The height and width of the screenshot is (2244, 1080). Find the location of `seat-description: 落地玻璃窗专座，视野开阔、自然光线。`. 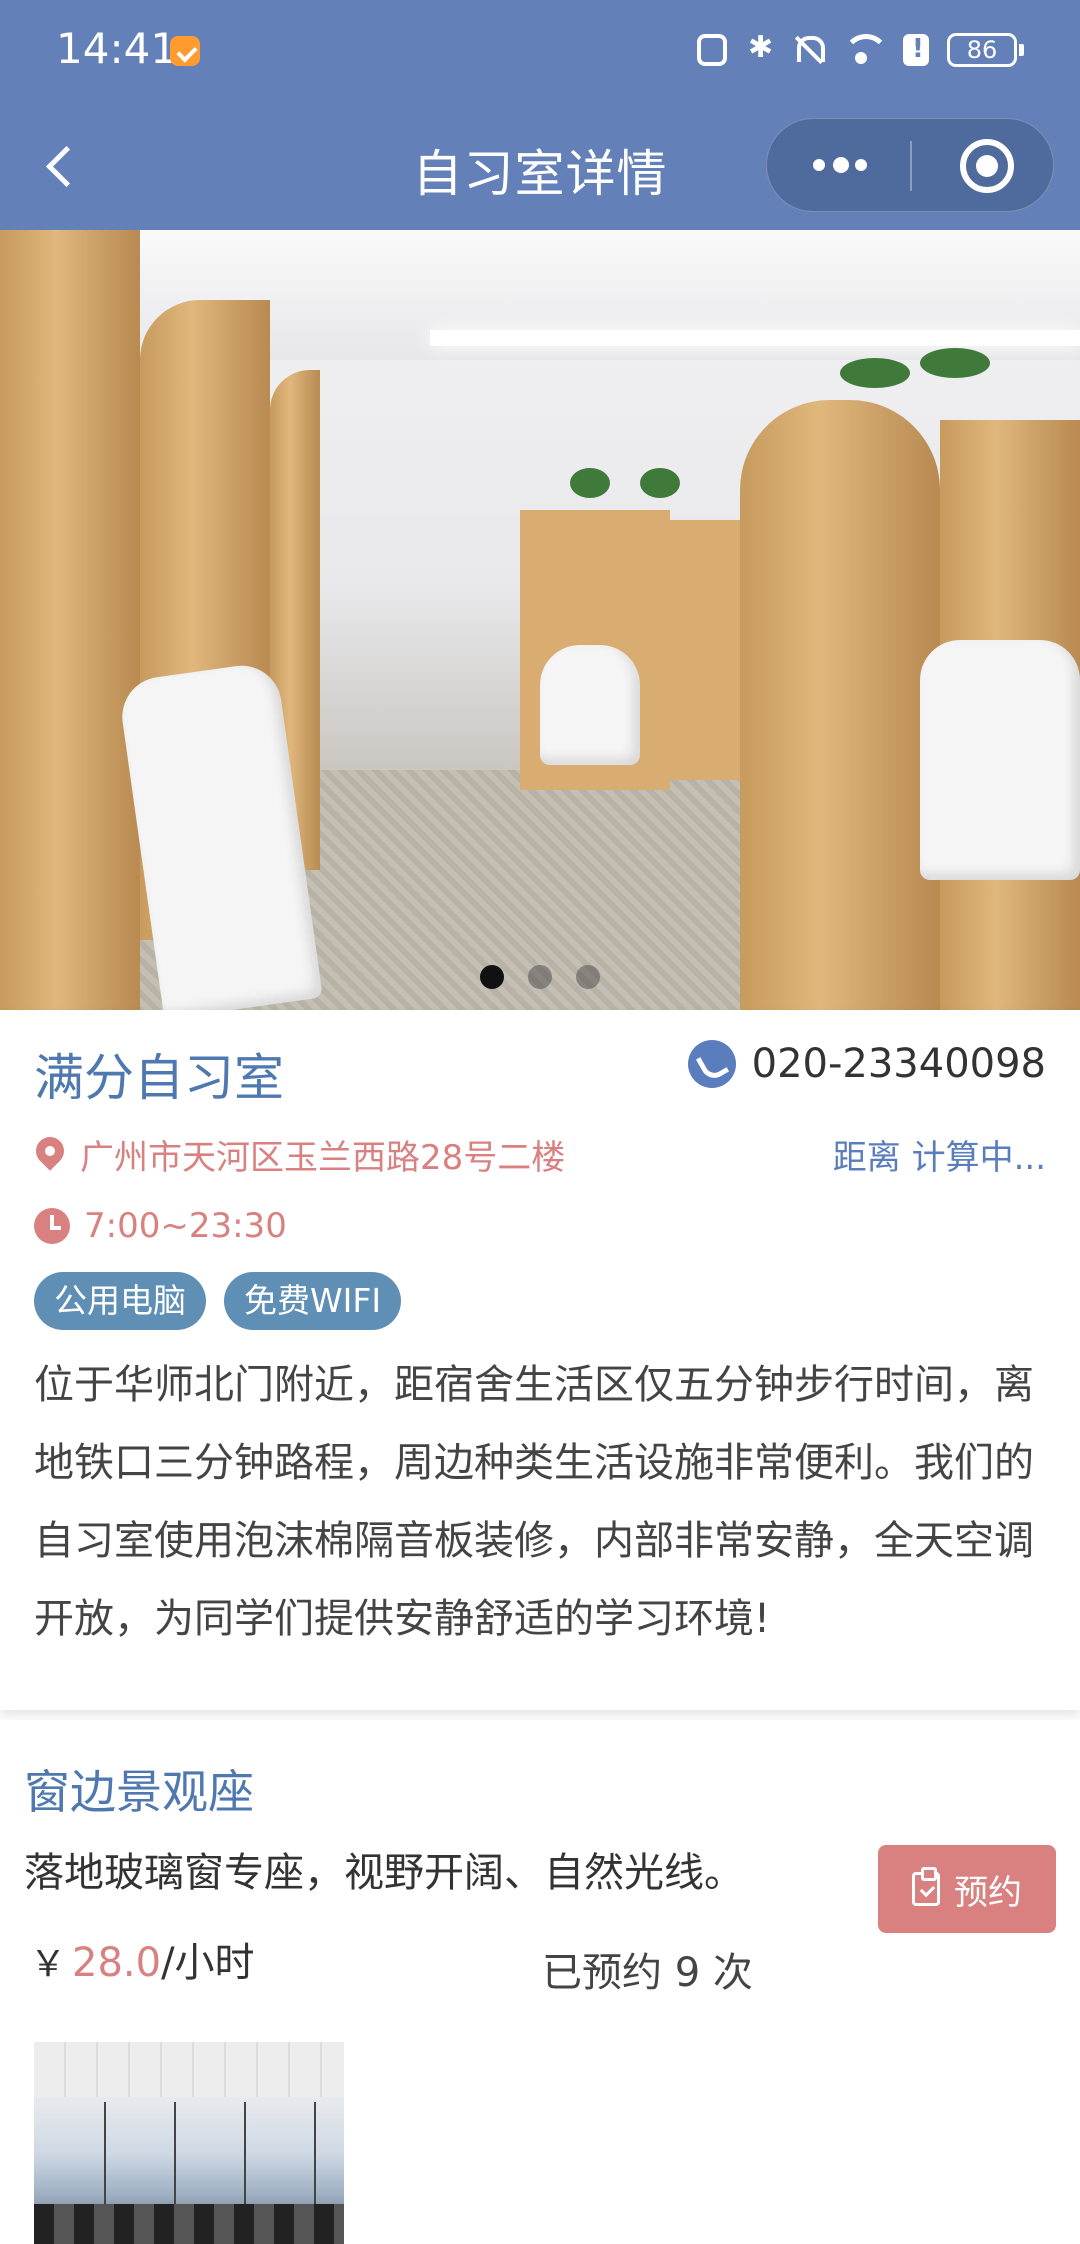

seat-description: 落地玻璃窗专座，视野开阔、自然光线。 is located at coordinates (384, 1873).